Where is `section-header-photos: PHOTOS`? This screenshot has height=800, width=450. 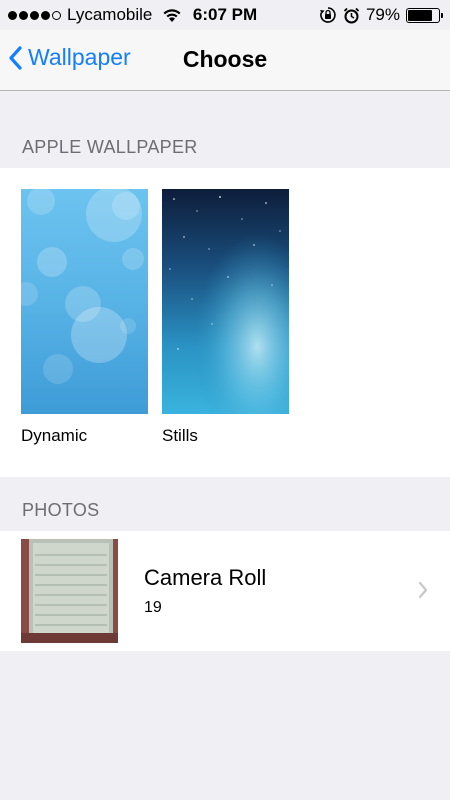 section-header-photos: PHOTOS is located at coordinates (61, 510).